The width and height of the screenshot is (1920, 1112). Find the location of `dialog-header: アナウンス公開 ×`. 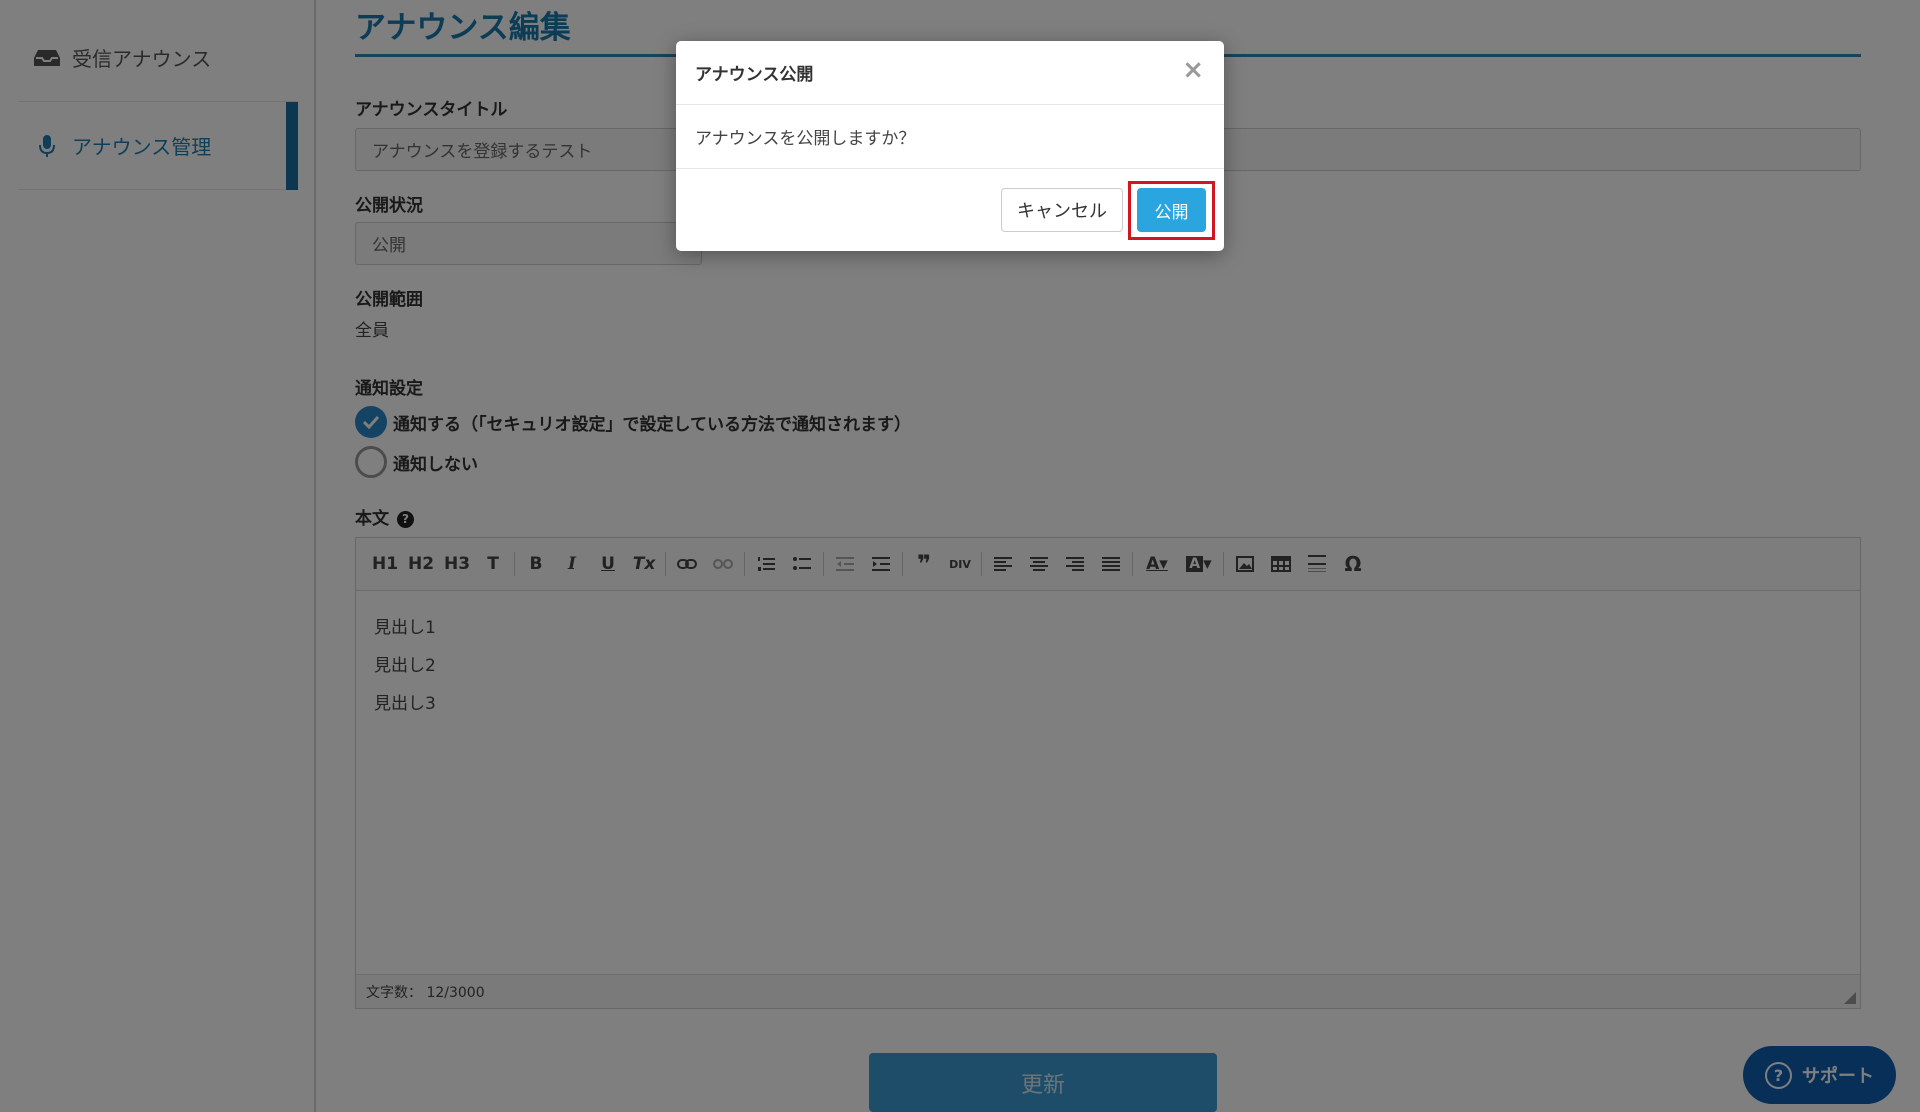

dialog-header: アナウンス公開 × is located at coordinates (950, 73).